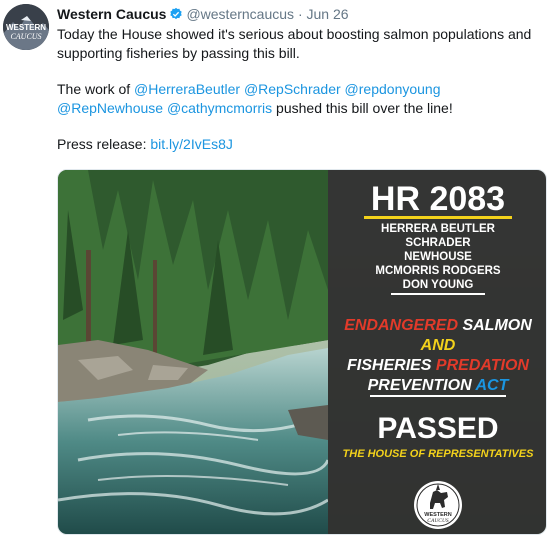  What do you see at coordinates (401, 325) in the screenshot?
I see `title-endangered: ENDANGERED` at bounding box center [401, 325].